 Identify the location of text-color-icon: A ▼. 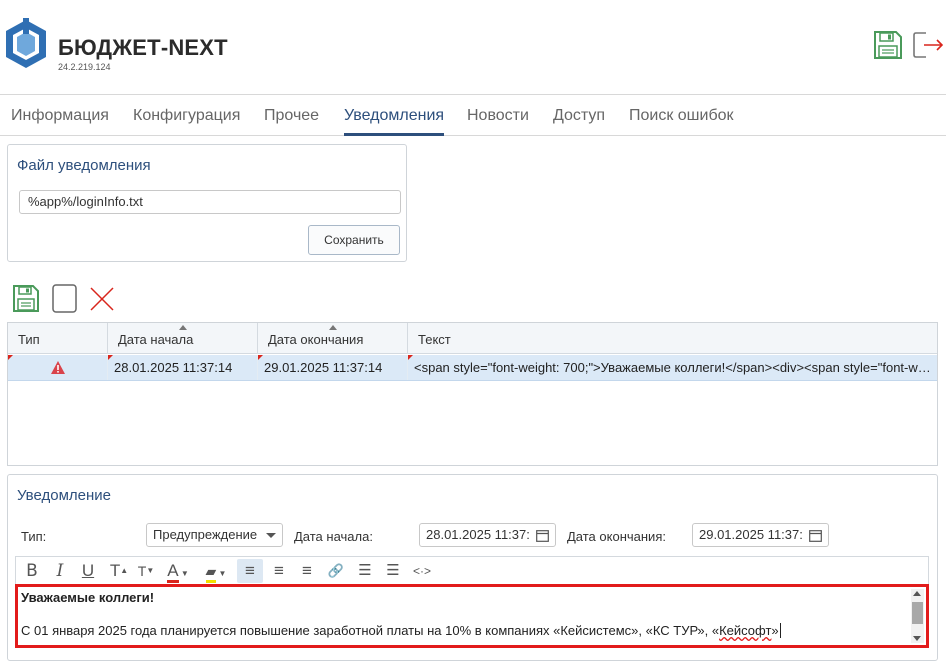
(178, 571).